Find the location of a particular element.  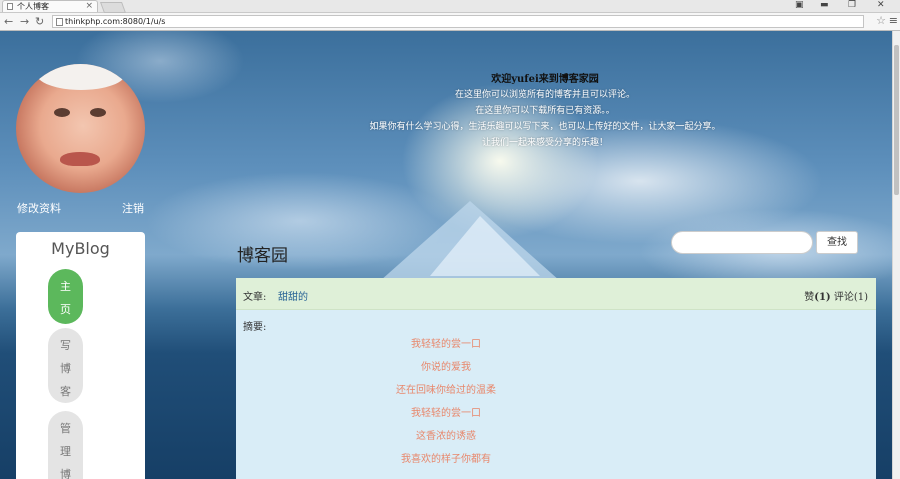

back-icon: ← is located at coordinates (8, 21).